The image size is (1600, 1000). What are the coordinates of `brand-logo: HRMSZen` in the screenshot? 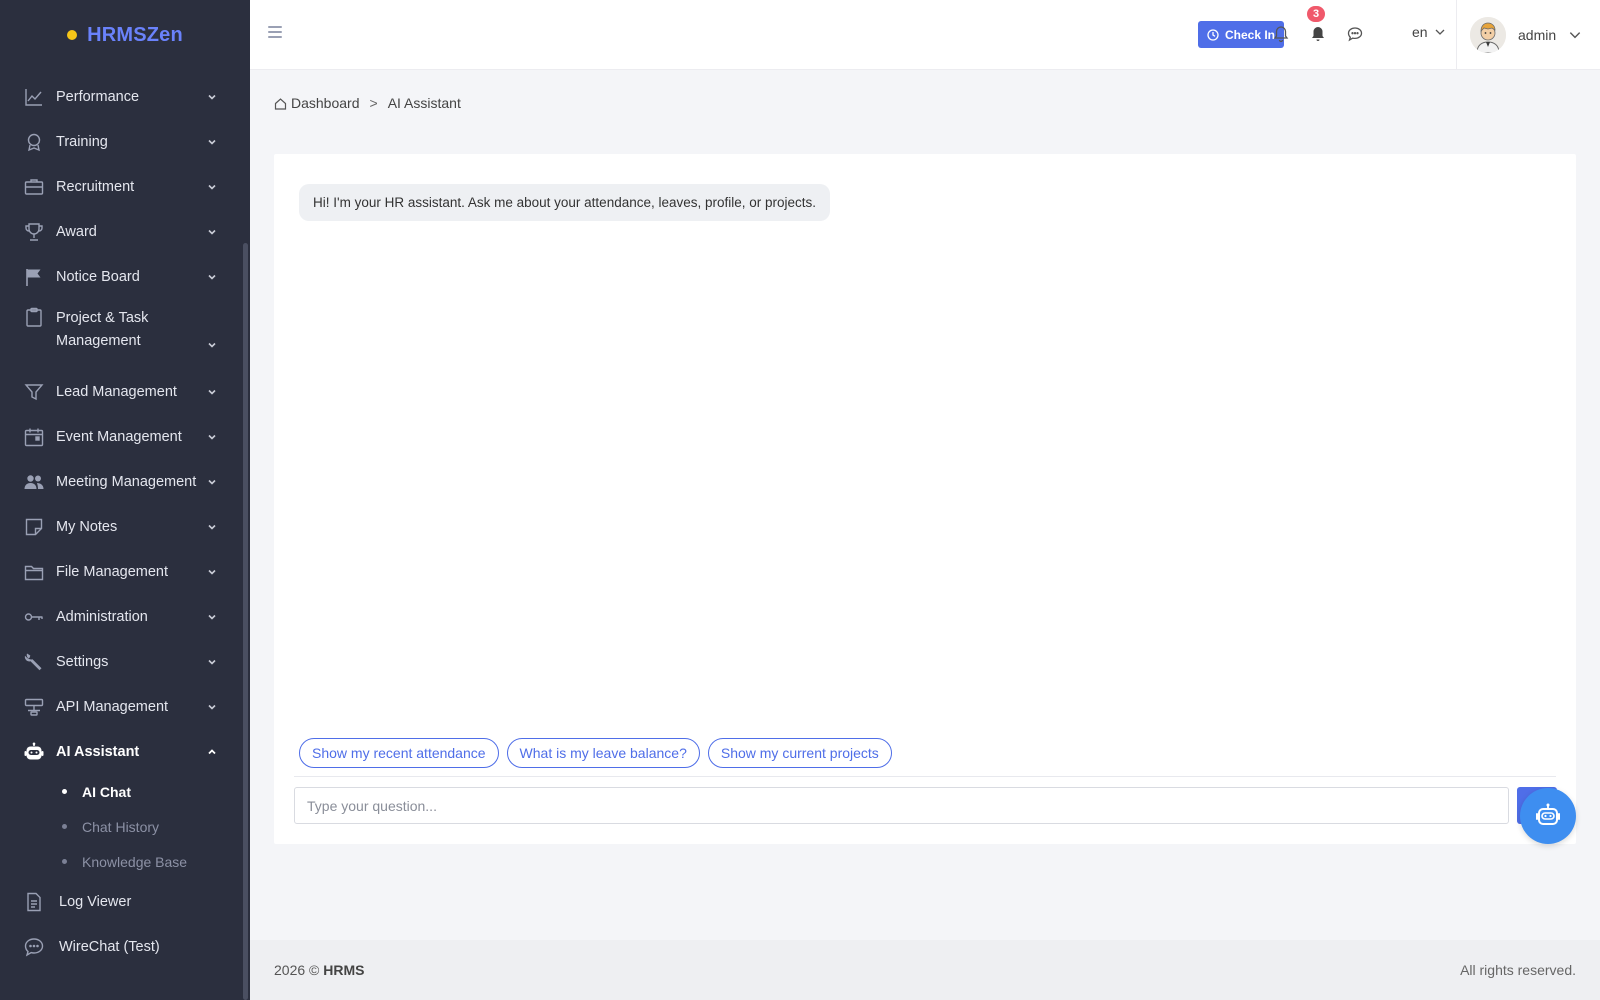 It's located at (125, 35).